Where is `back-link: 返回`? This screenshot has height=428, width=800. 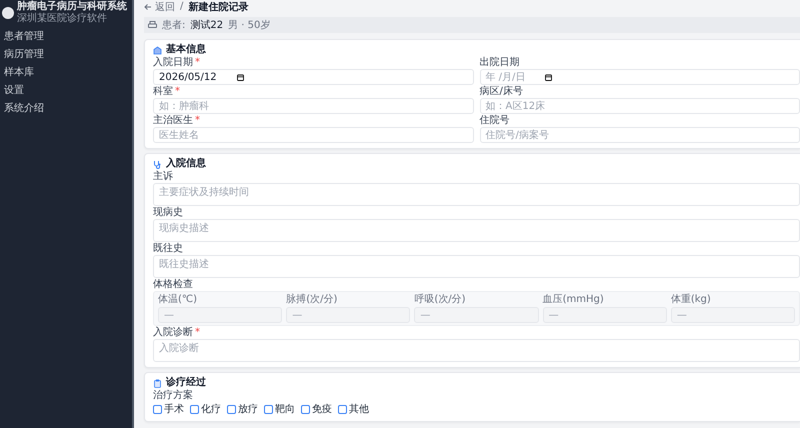 back-link: 返回 is located at coordinates (159, 7).